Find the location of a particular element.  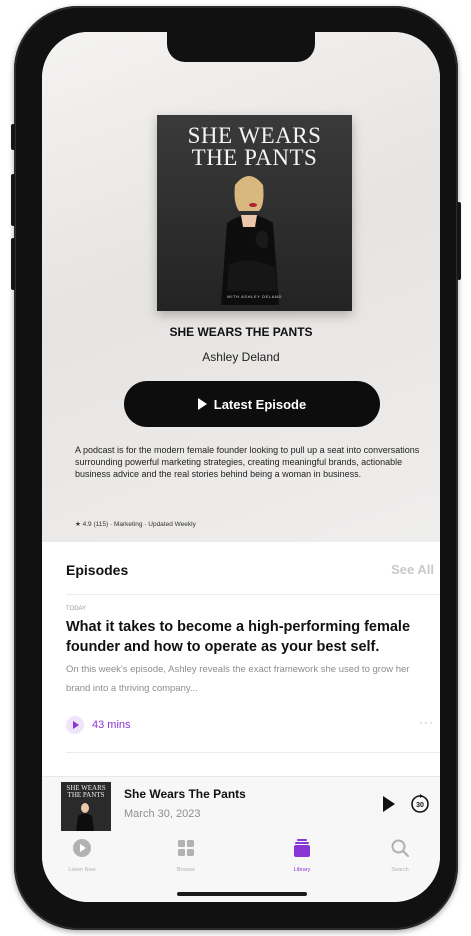

episode-duration: 43 mins is located at coordinates (111, 725).